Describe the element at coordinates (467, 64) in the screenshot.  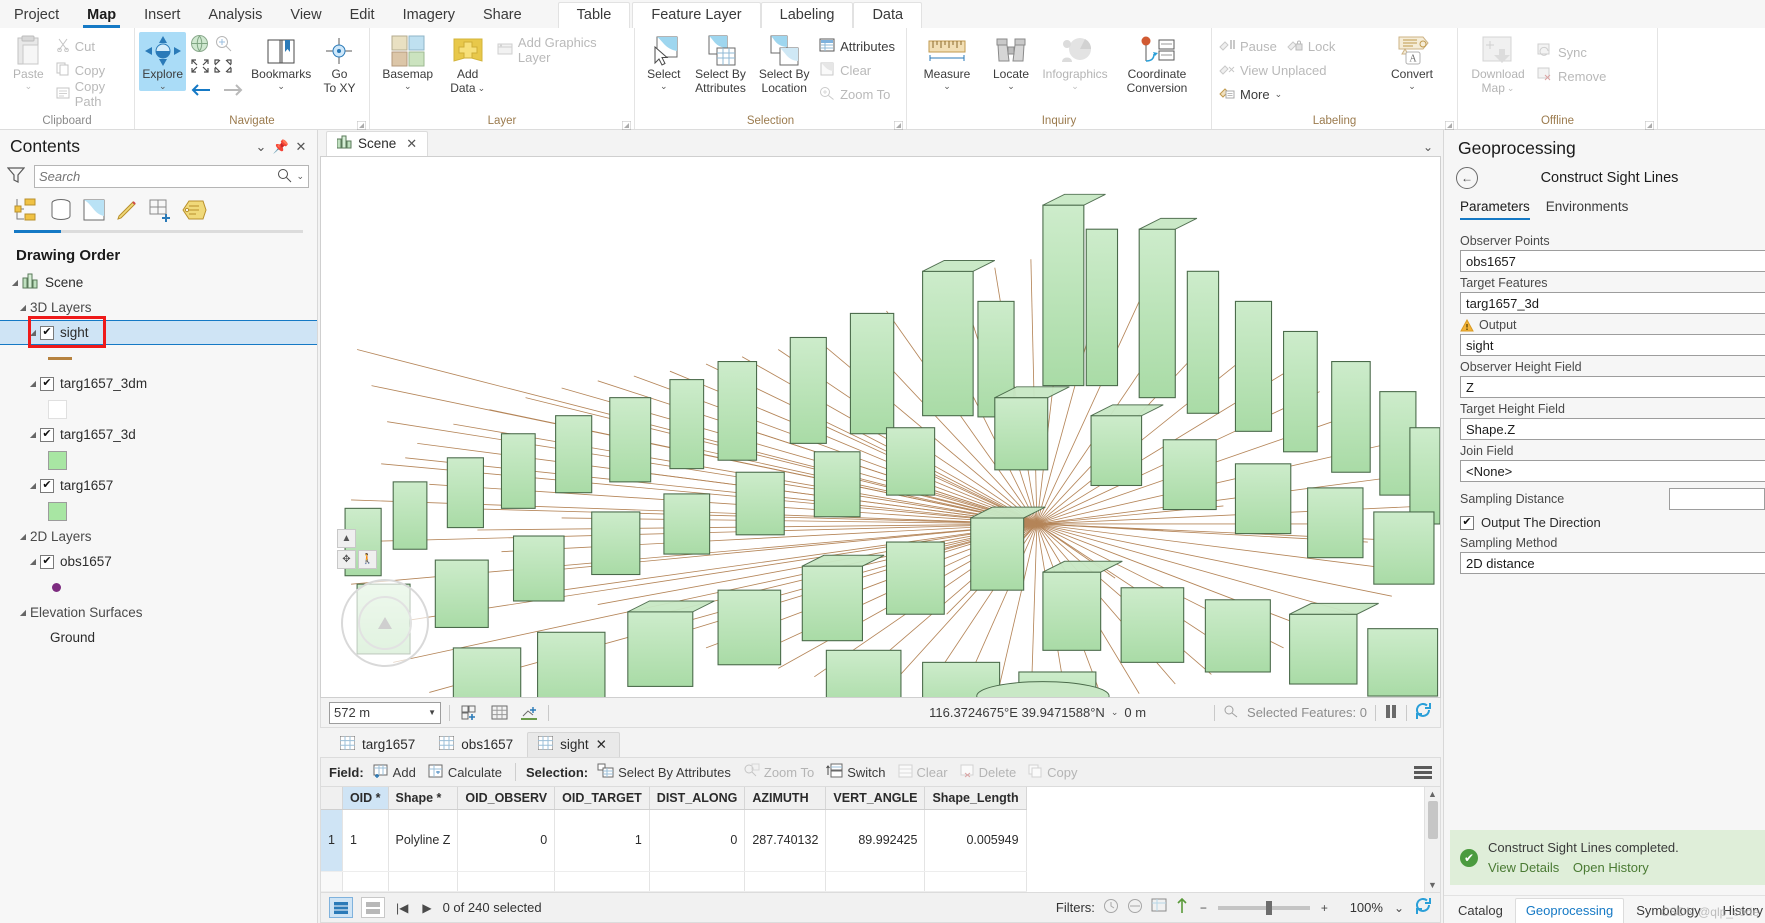
I see `add-data-button: Add Data ⌄` at that location.